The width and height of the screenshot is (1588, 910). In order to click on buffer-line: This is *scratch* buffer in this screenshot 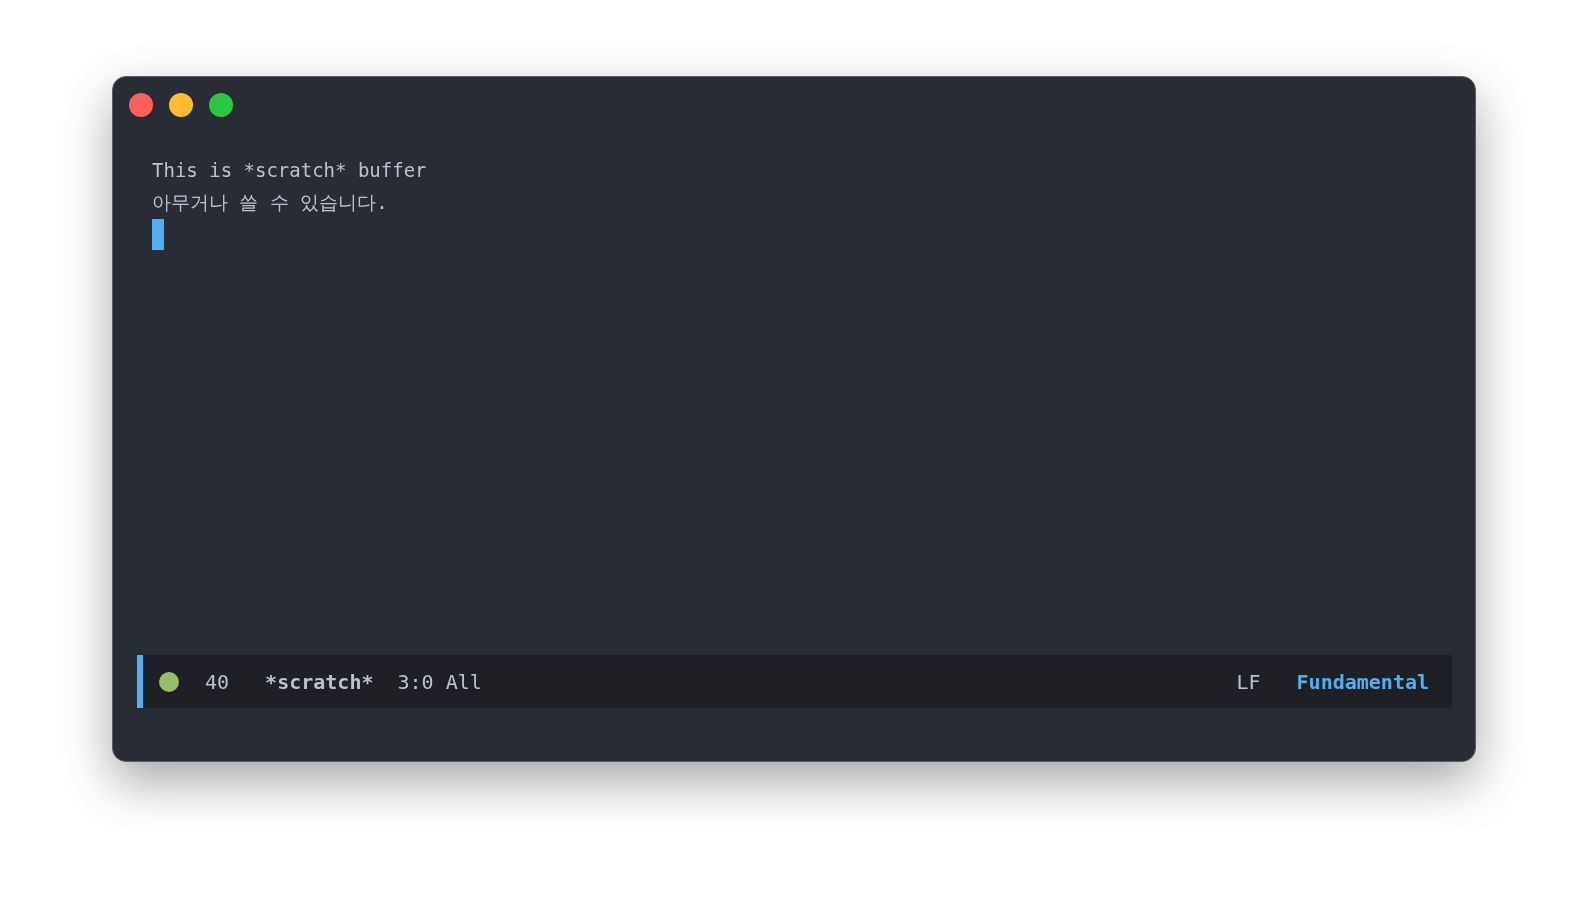, I will do `click(290, 170)`.